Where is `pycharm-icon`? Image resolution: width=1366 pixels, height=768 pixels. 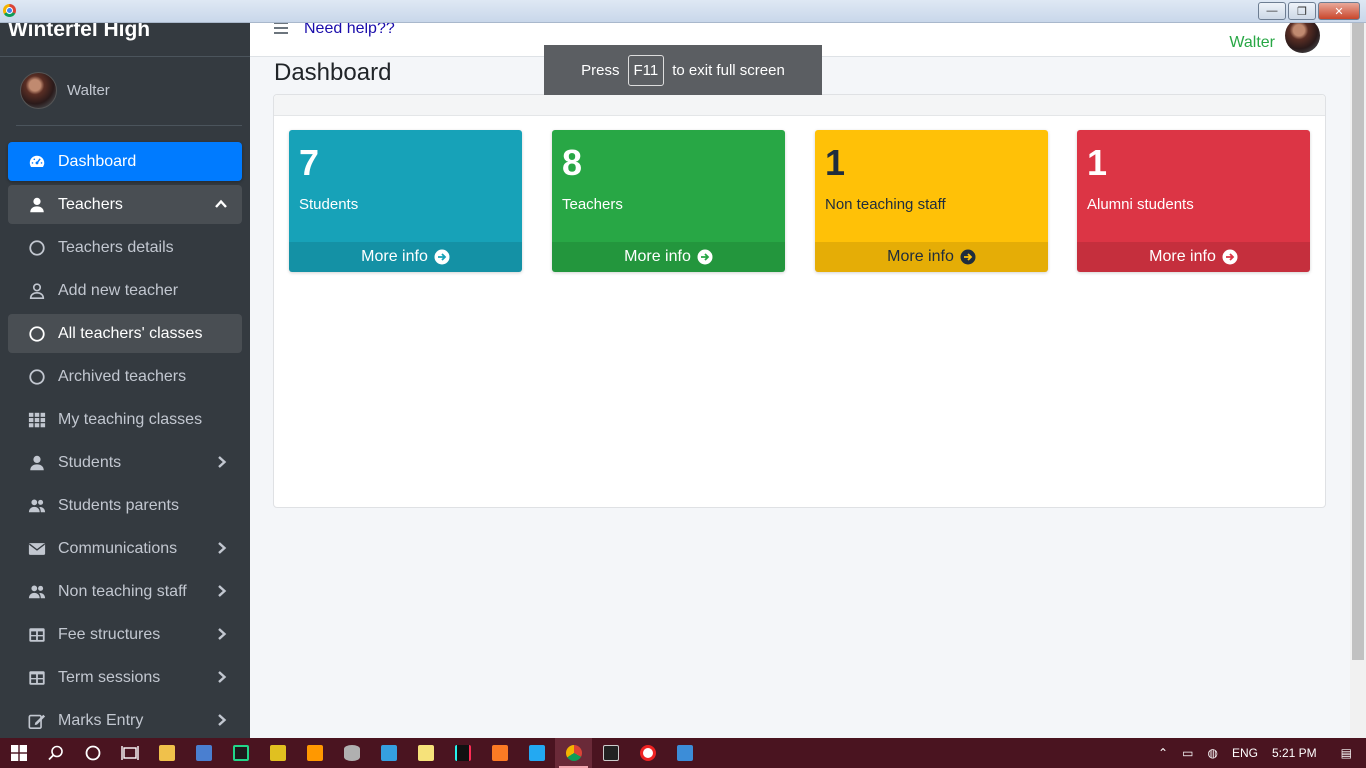
pycharm-icon is located at coordinates (240, 753).